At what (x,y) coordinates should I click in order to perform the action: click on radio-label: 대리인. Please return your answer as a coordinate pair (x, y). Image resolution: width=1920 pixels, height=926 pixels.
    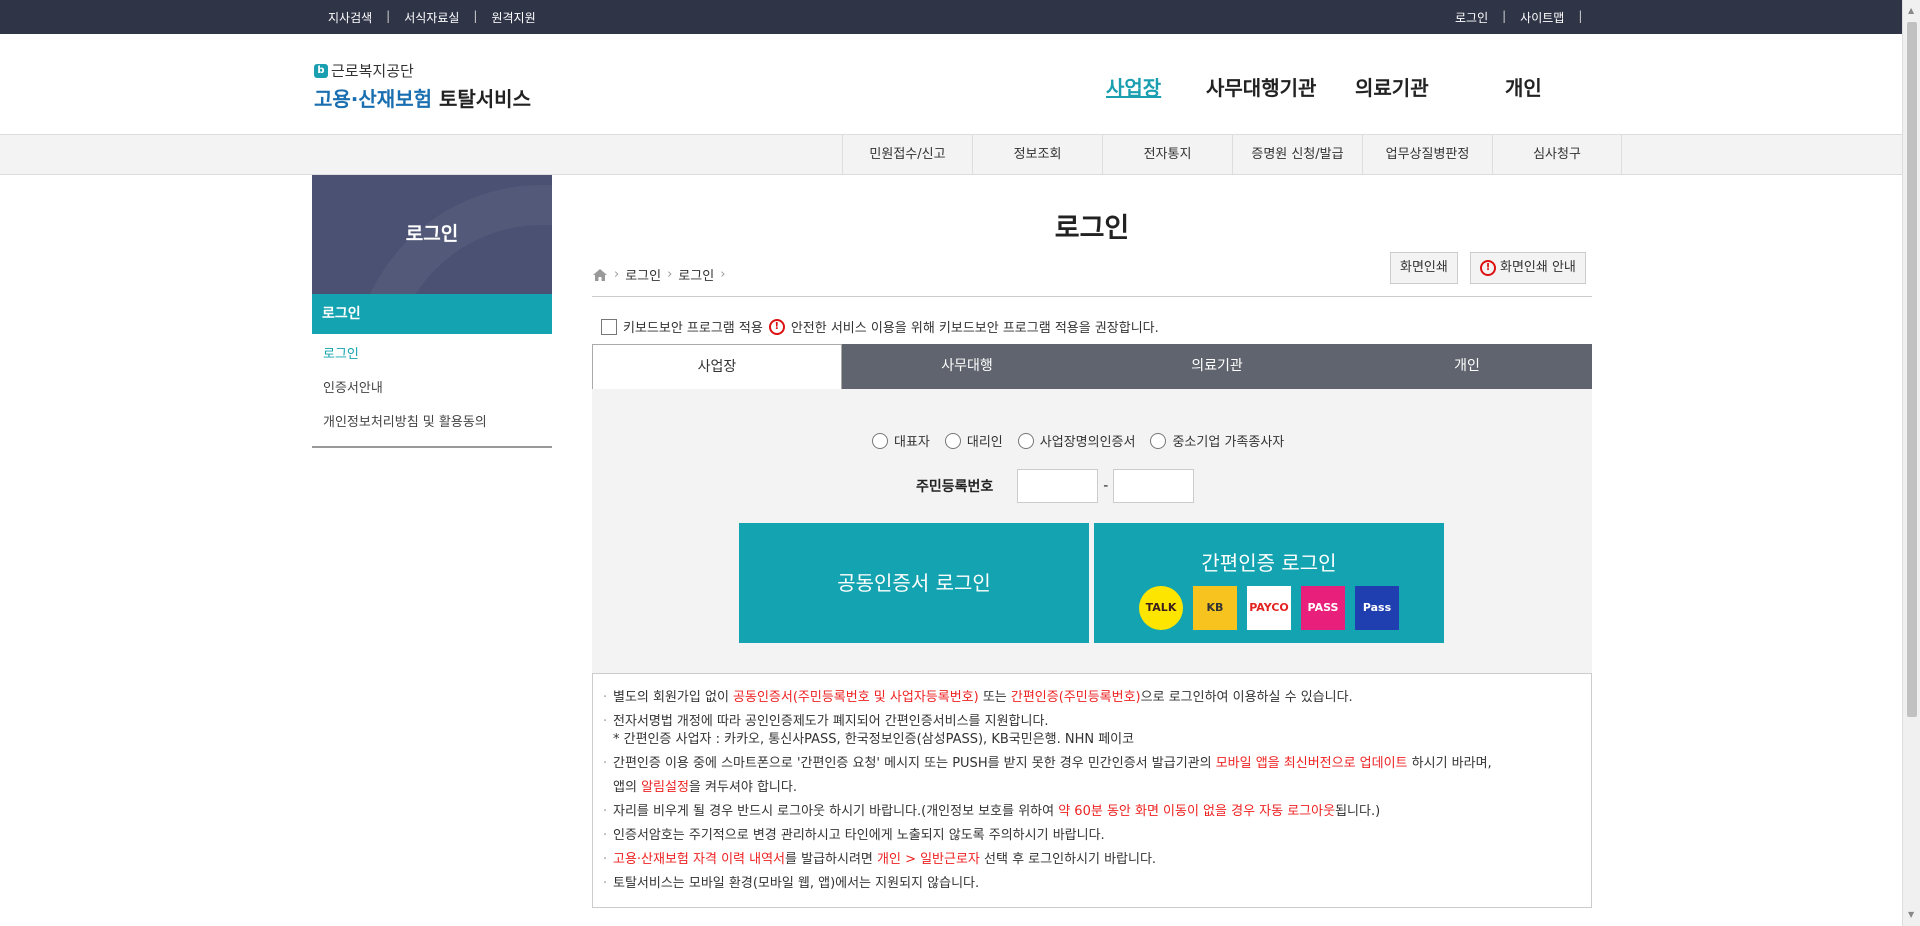
    Looking at the image, I should click on (984, 442).